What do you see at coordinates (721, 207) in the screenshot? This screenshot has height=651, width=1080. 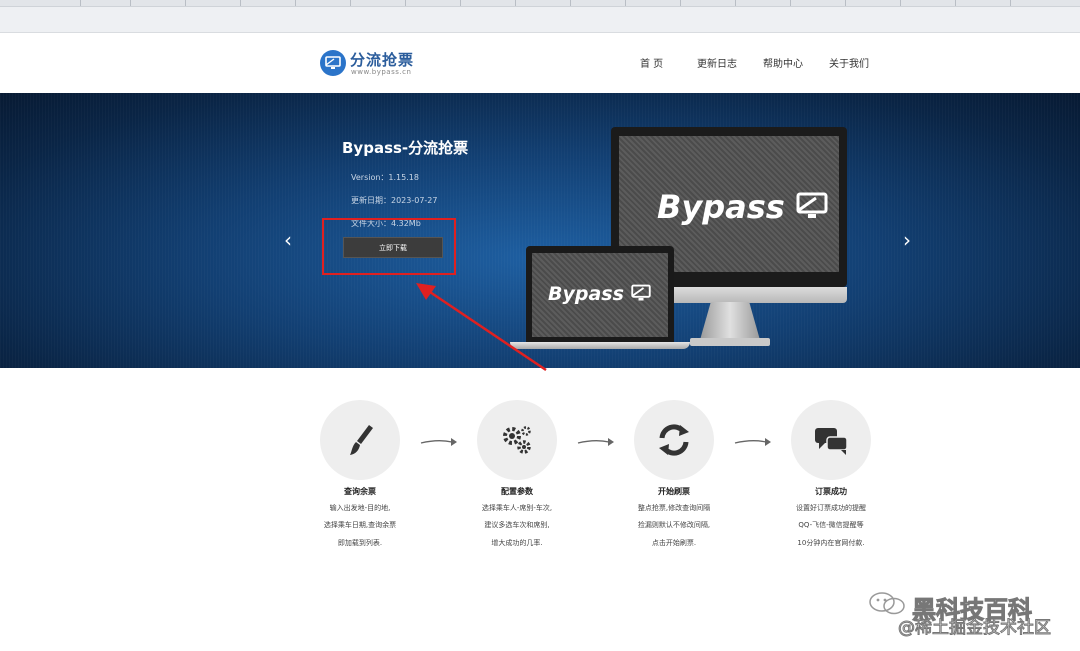 I see `monitor-wordmark-text: Bypass` at bounding box center [721, 207].